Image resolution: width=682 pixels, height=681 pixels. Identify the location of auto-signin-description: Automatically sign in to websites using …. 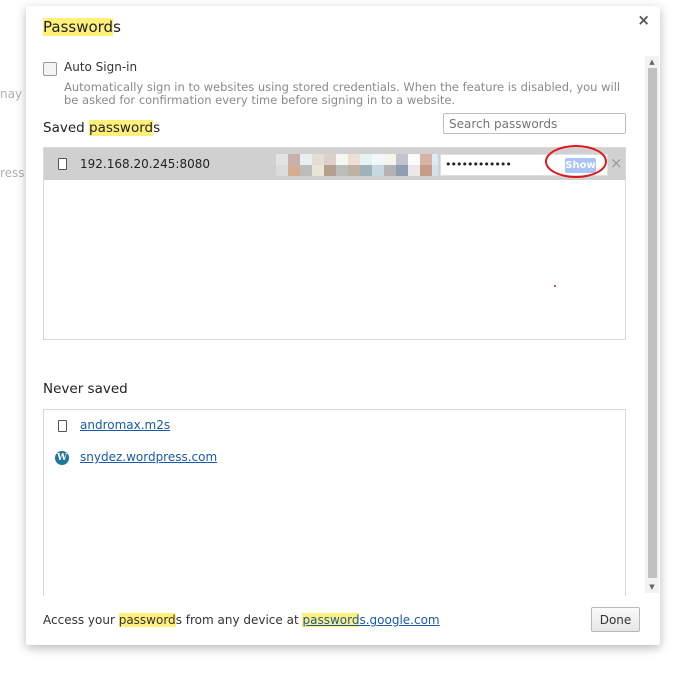
(342, 93).